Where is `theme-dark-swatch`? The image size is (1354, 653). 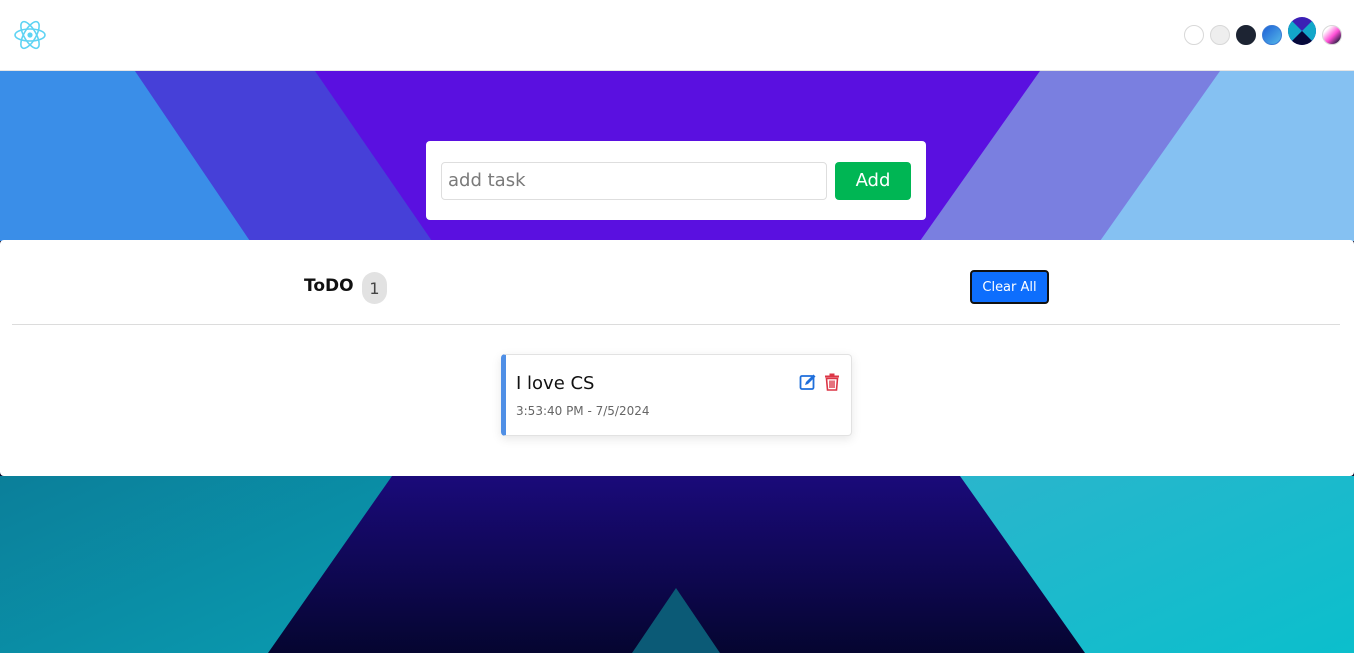 theme-dark-swatch is located at coordinates (1246, 35).